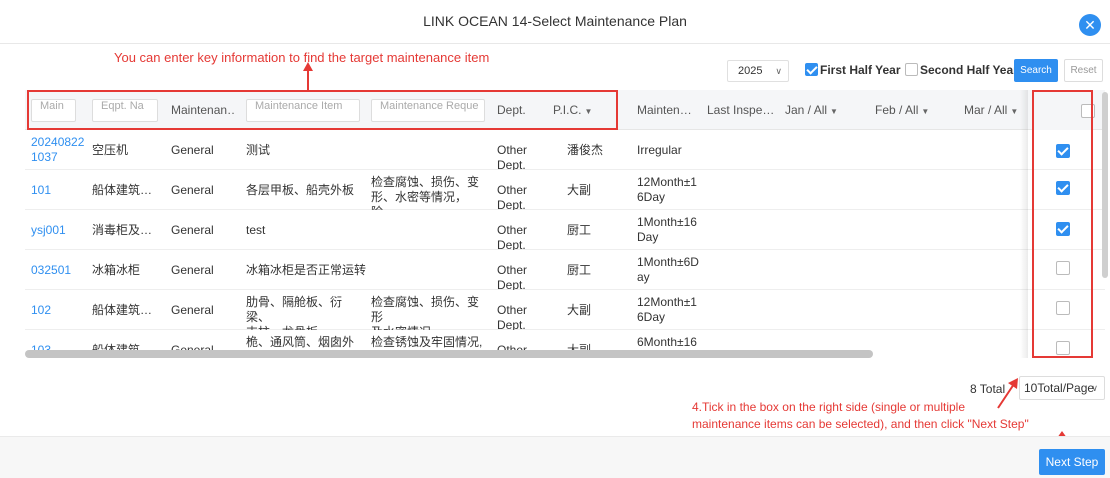  I want to click on close-icon: ✕, so click(1090, 25).